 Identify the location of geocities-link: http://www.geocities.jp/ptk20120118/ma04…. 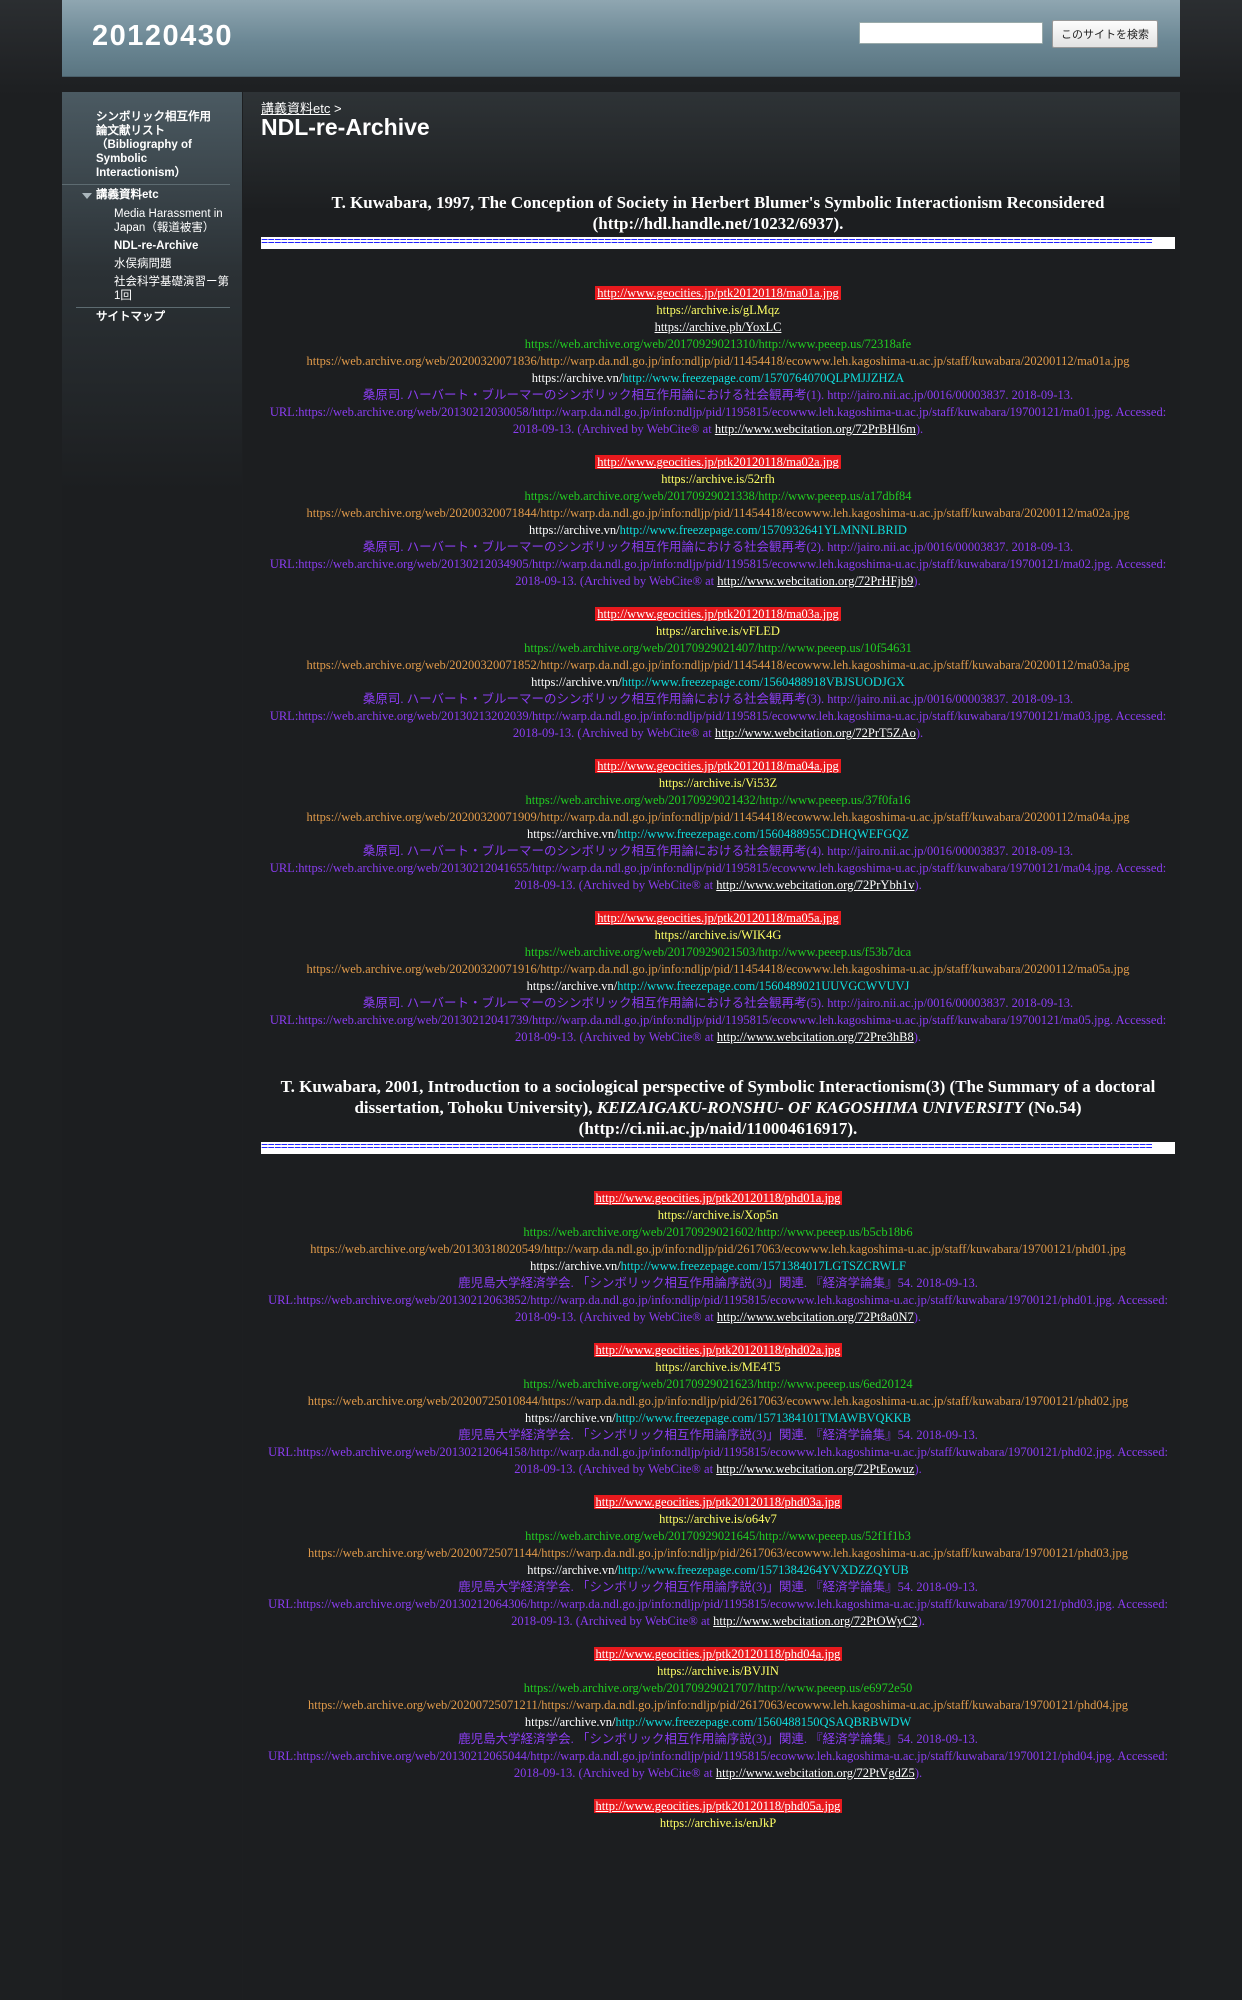
(718, 766).